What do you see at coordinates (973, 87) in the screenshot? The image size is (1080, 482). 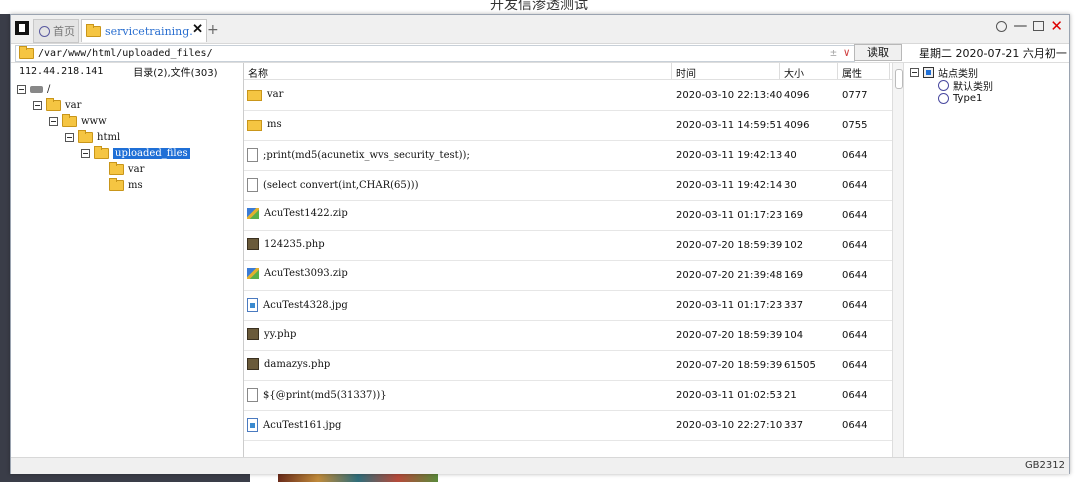 I see `site-tree-label: 默认类别` at bounding box center [973, 87].